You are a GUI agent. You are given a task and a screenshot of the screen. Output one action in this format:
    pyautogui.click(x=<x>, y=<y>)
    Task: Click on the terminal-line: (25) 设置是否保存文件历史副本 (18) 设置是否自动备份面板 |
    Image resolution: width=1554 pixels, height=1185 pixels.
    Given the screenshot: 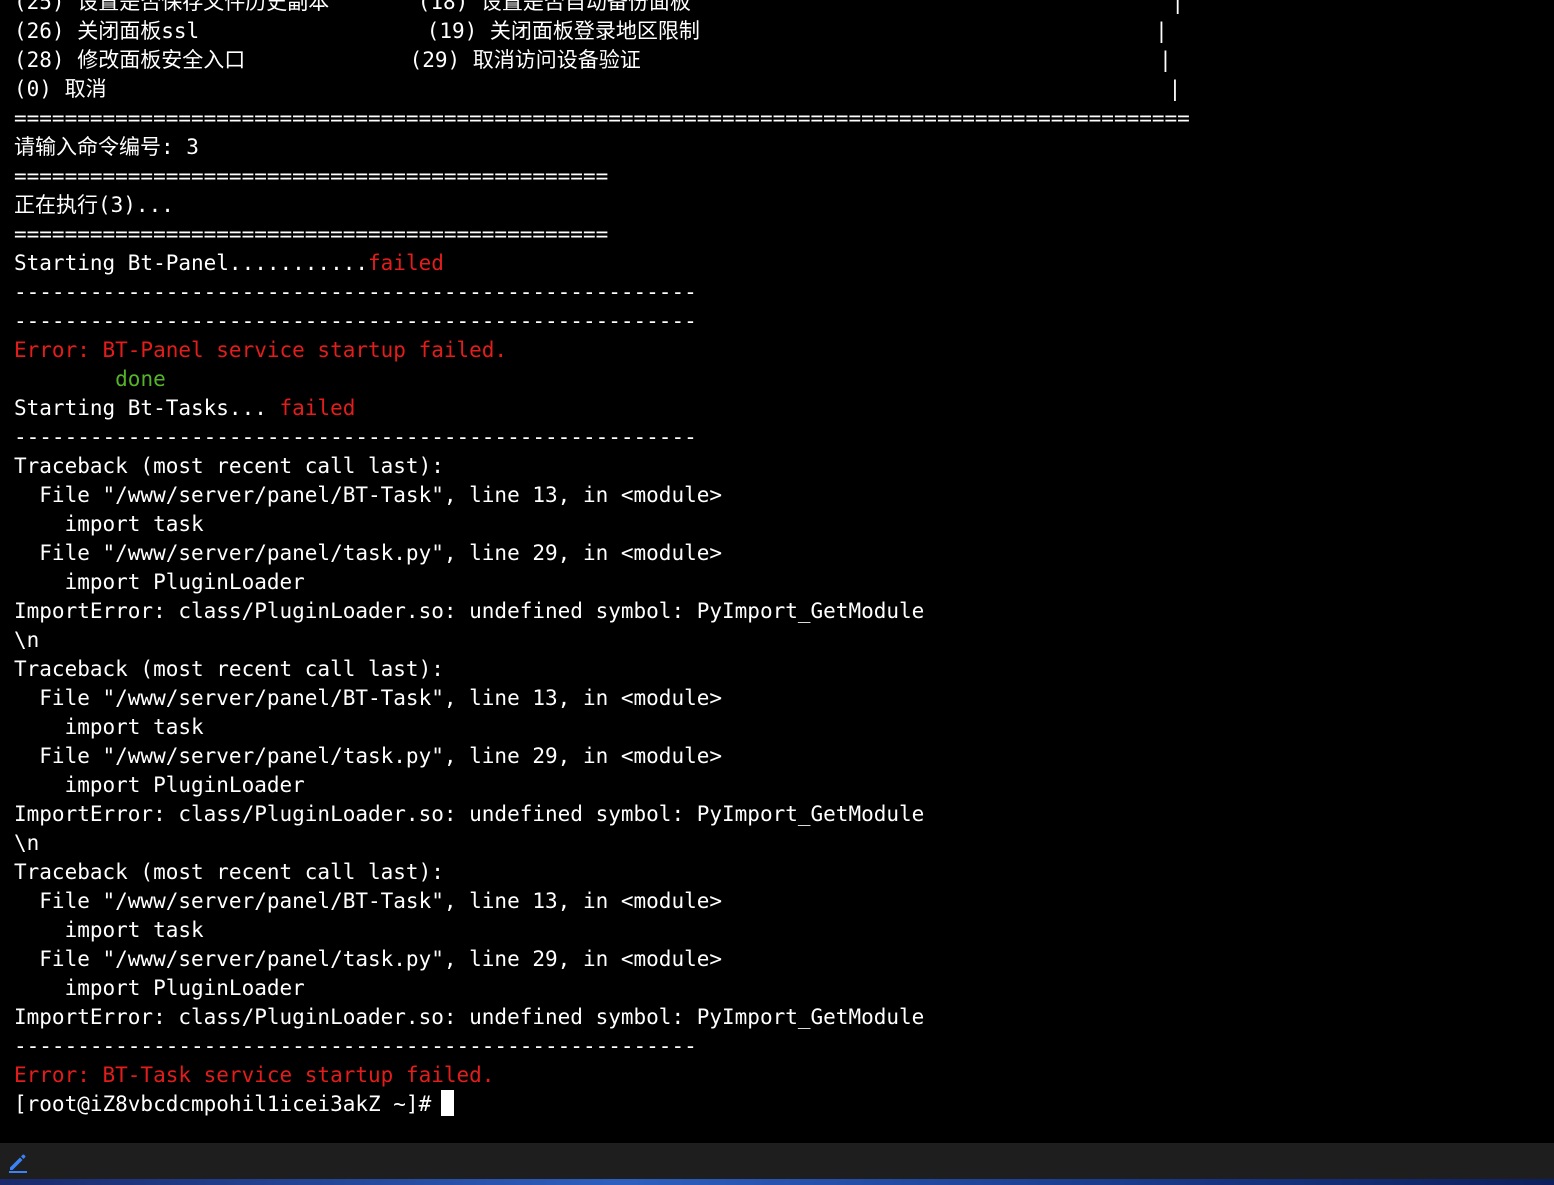 What is the action you would take?
    pyautogui.click(x=602, y=8)
    